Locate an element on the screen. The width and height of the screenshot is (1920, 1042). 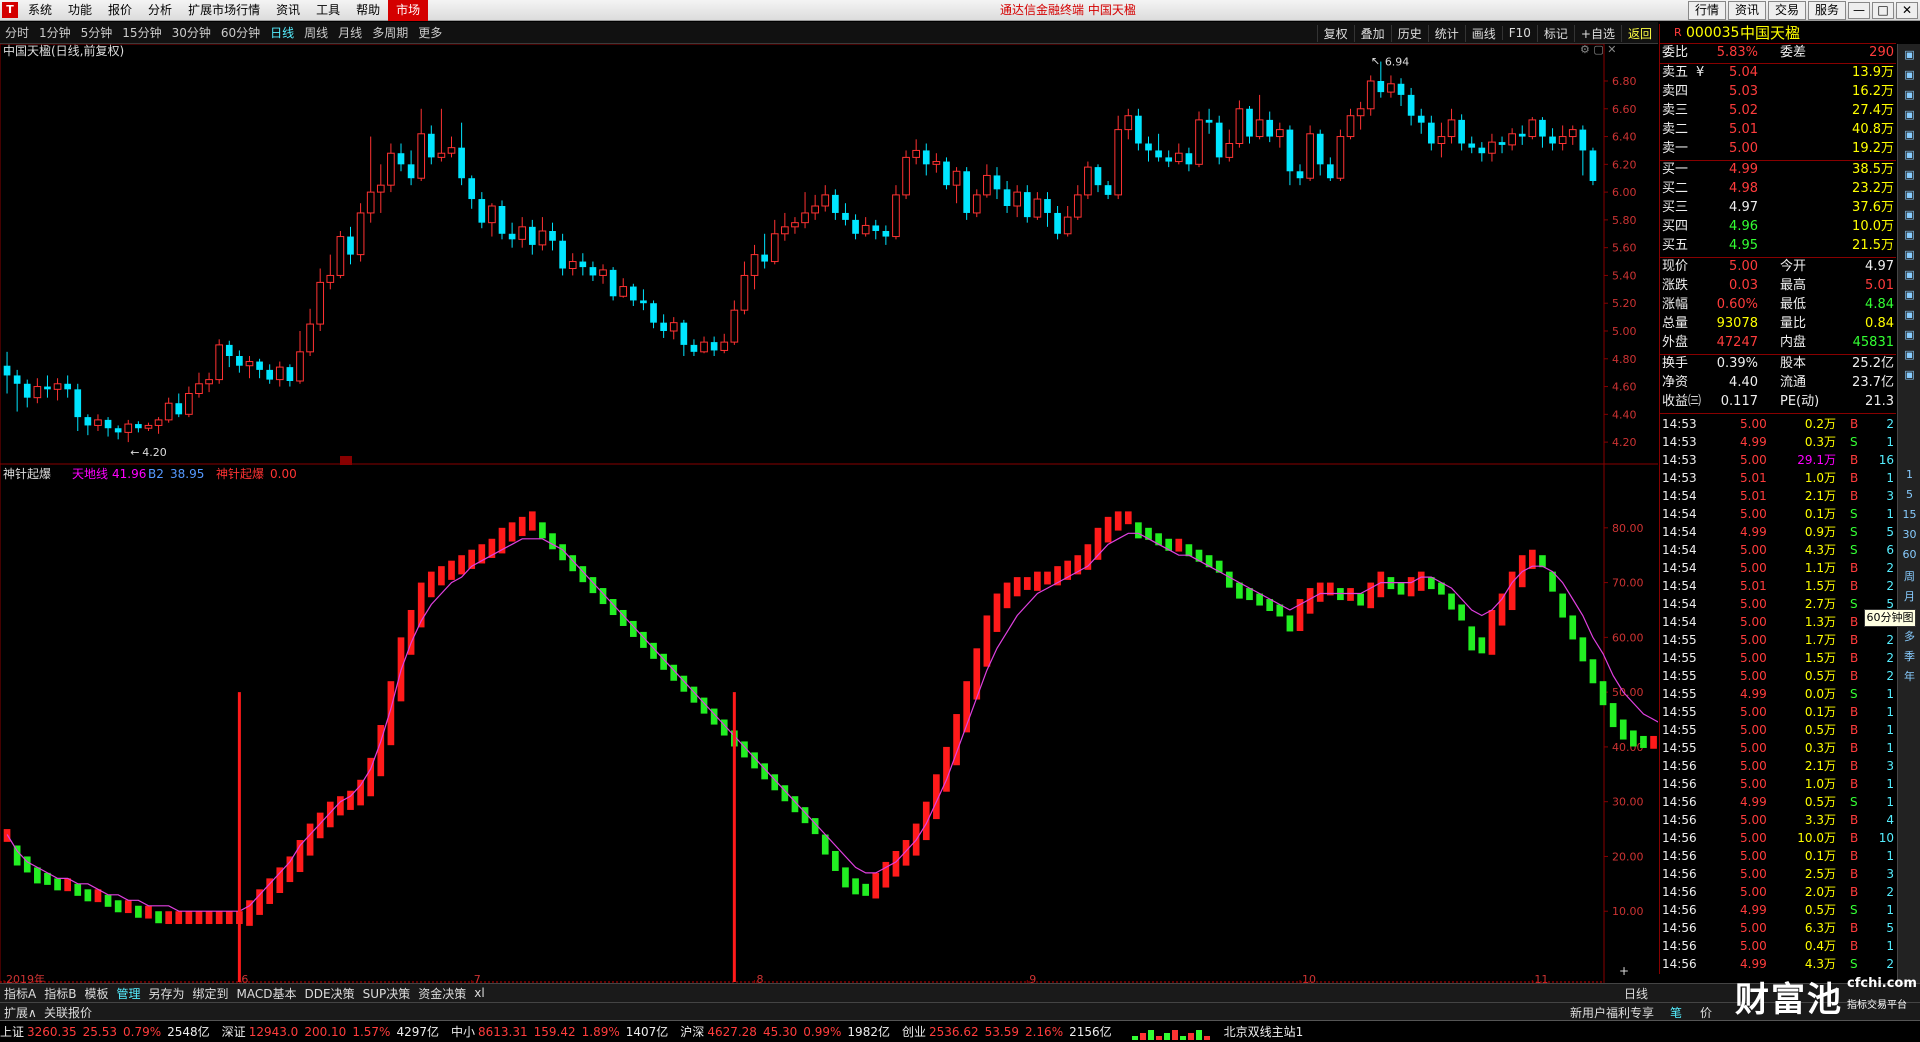
zoom-in-icon: + is located at coordinates (1624, 971).